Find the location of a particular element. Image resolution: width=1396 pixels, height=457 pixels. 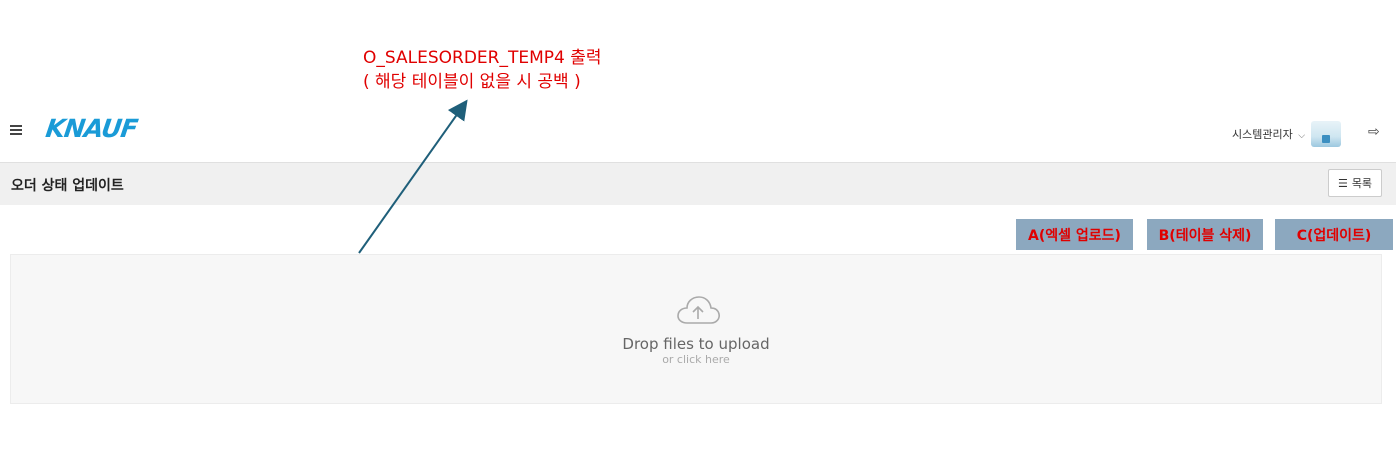

annotation-line-1: O_SALESORDER_TEMP4 출력 is located at coordinates (482, 58).